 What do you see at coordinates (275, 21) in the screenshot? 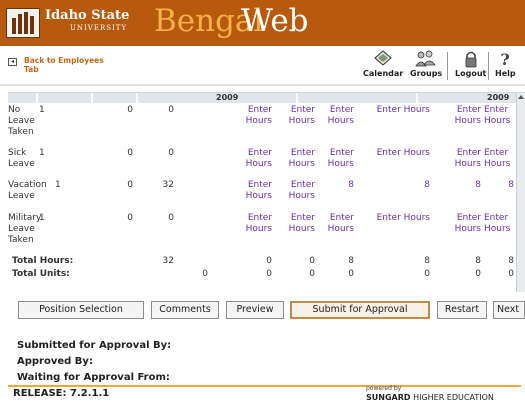
I see `app-name-web: Web` at bounding box center [275, 21].